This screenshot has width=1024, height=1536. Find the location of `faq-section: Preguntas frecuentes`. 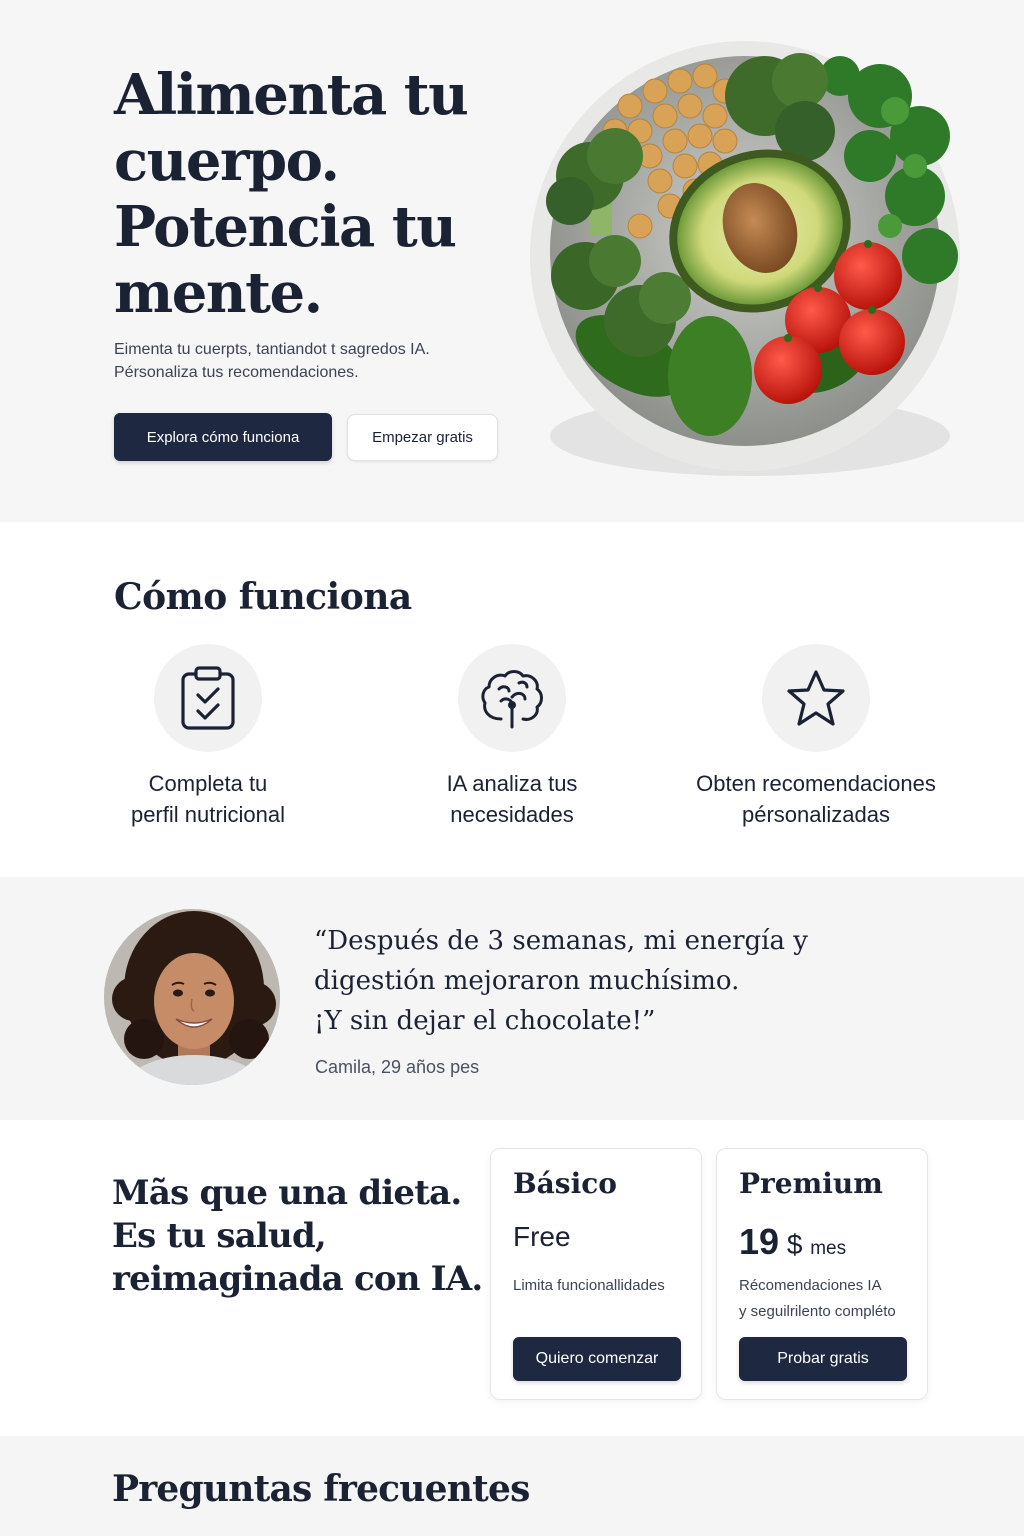

faq-section: Preguntas frecuentes is located at coordinates (512, 1486).